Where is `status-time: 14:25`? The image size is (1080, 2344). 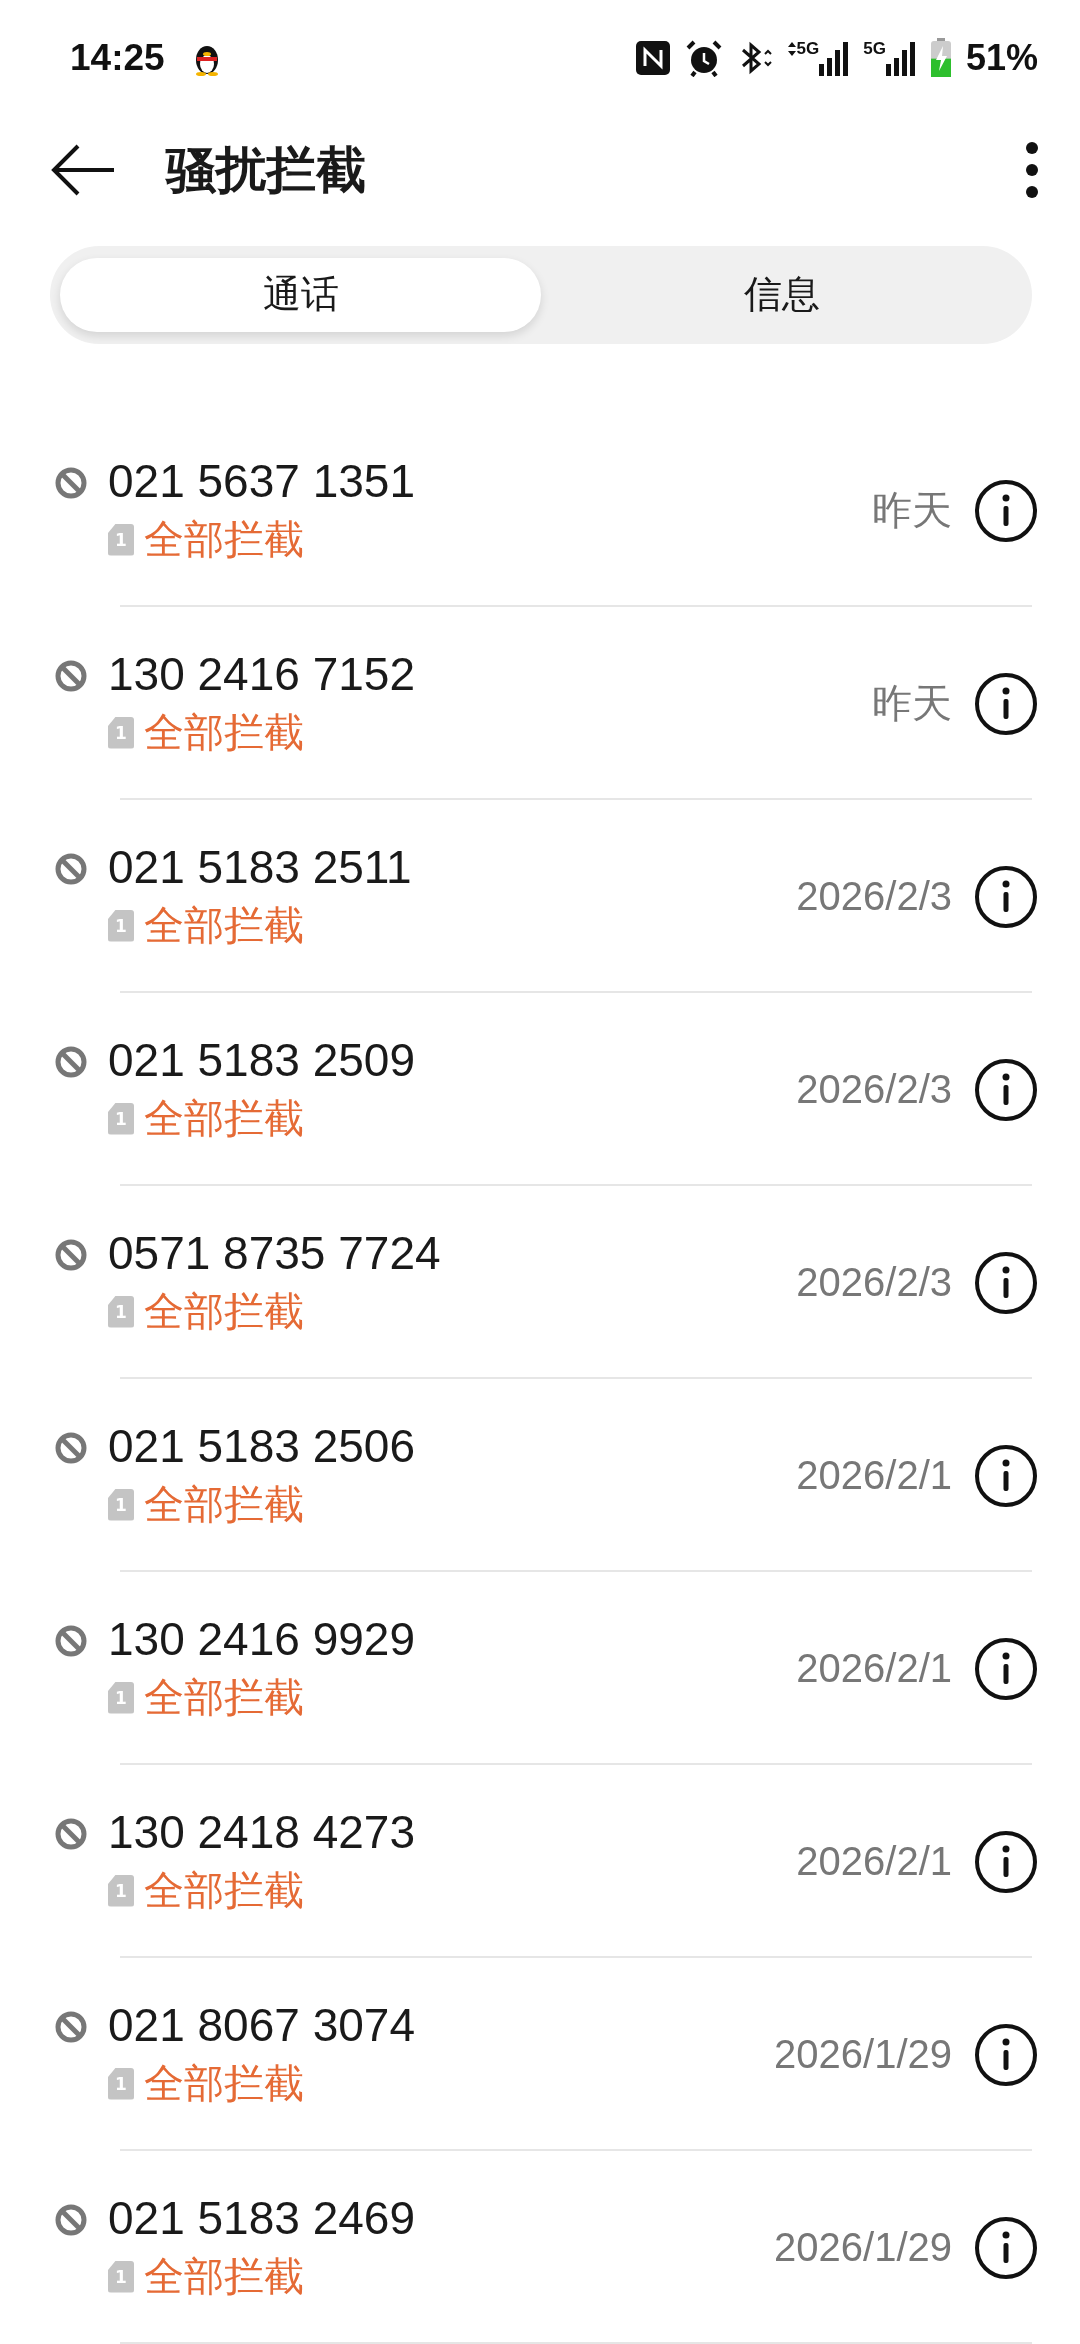
status-time: 14:25 is located at coordinates (117, 58).